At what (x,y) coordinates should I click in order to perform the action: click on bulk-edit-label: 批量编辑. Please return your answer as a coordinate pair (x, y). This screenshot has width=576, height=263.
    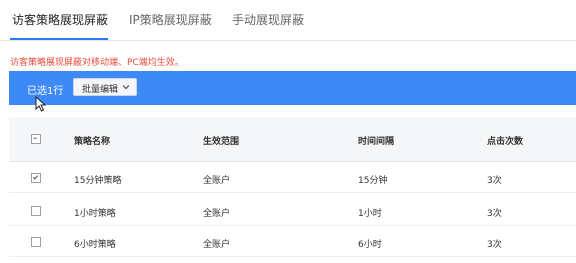
    Looking at the image, I should click on (100, 90).